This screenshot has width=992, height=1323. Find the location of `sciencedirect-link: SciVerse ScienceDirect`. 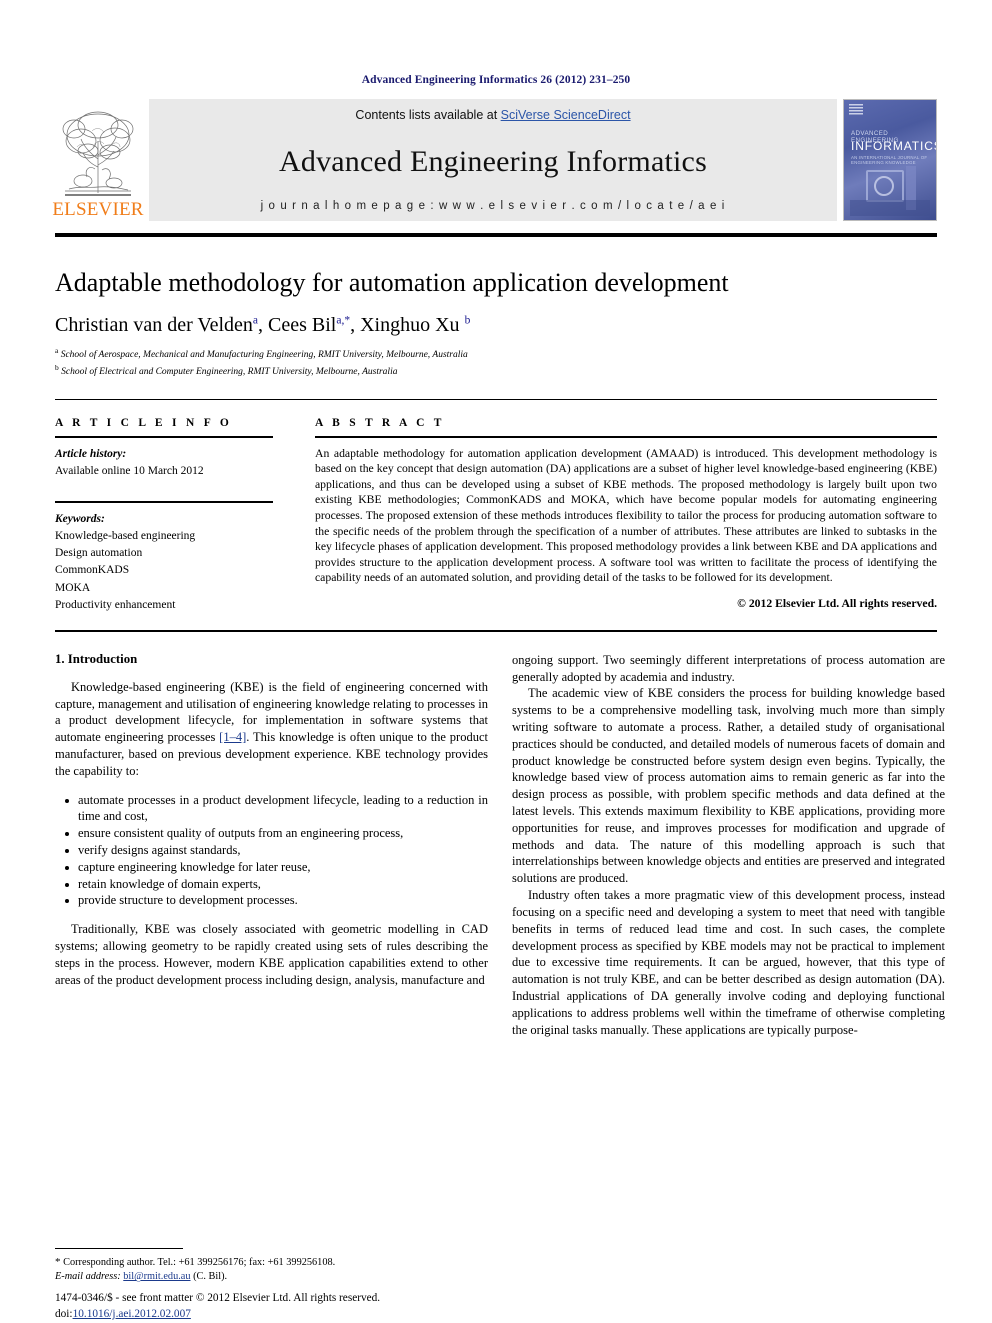

sciencedirect-link: SciVerse ScienceDirect is located at coordinates (566, 115).